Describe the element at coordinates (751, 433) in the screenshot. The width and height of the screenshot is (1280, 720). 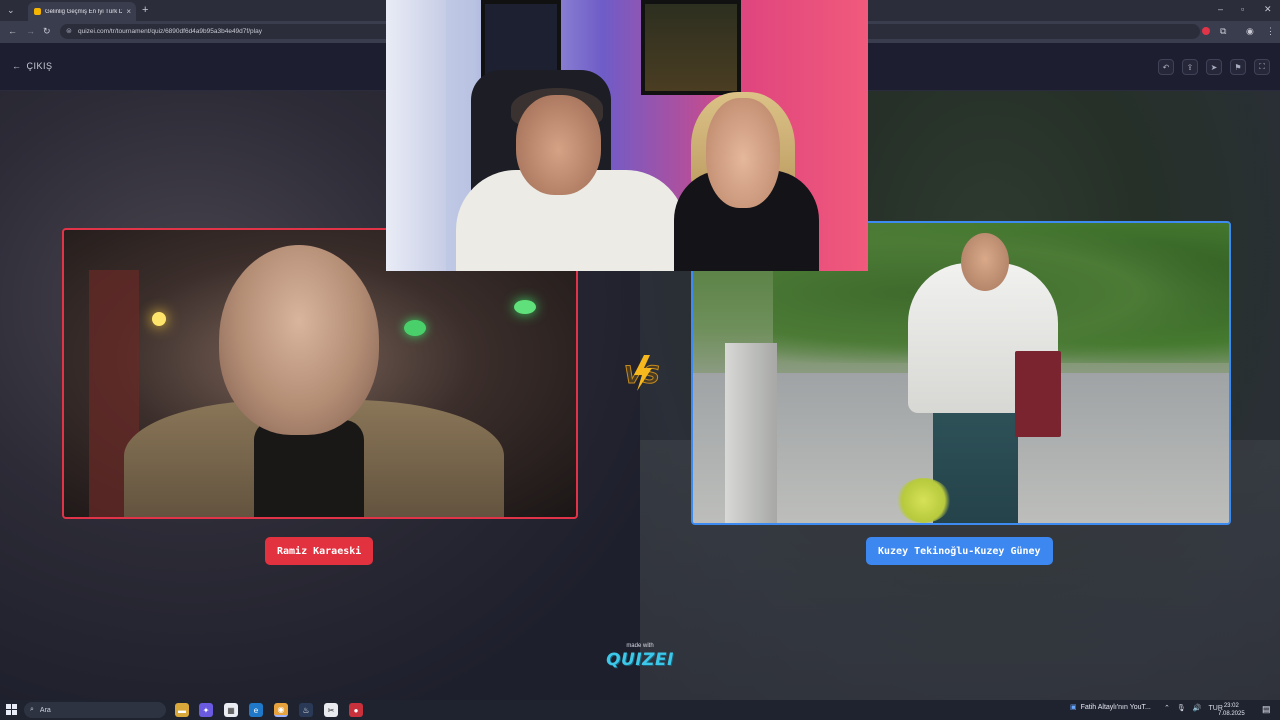
I see `post` at that location.